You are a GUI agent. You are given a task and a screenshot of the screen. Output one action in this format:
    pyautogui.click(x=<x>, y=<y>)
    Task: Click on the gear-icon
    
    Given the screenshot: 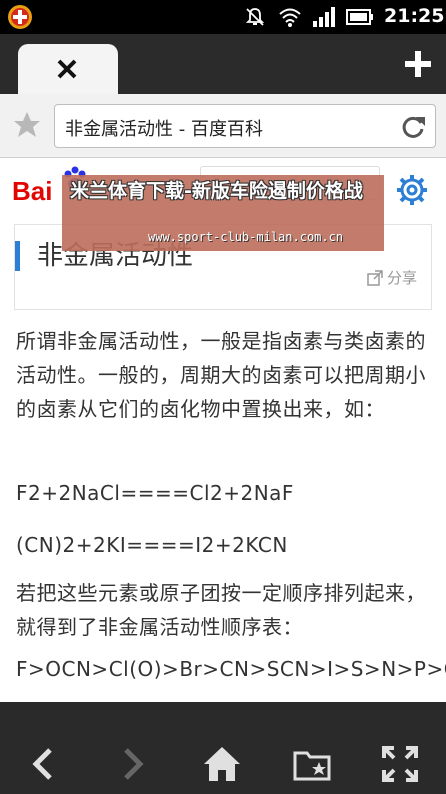 What is the action you would take?
    pyautogui.click(x=412, y=190)
    